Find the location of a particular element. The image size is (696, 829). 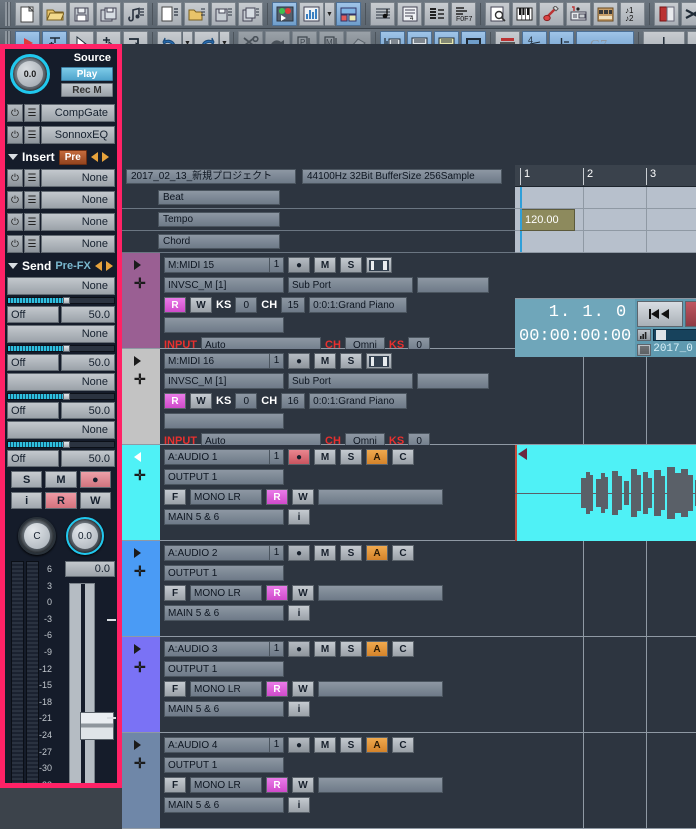

drum-view-icon: F0F7 is located at coordinates (463, 14).